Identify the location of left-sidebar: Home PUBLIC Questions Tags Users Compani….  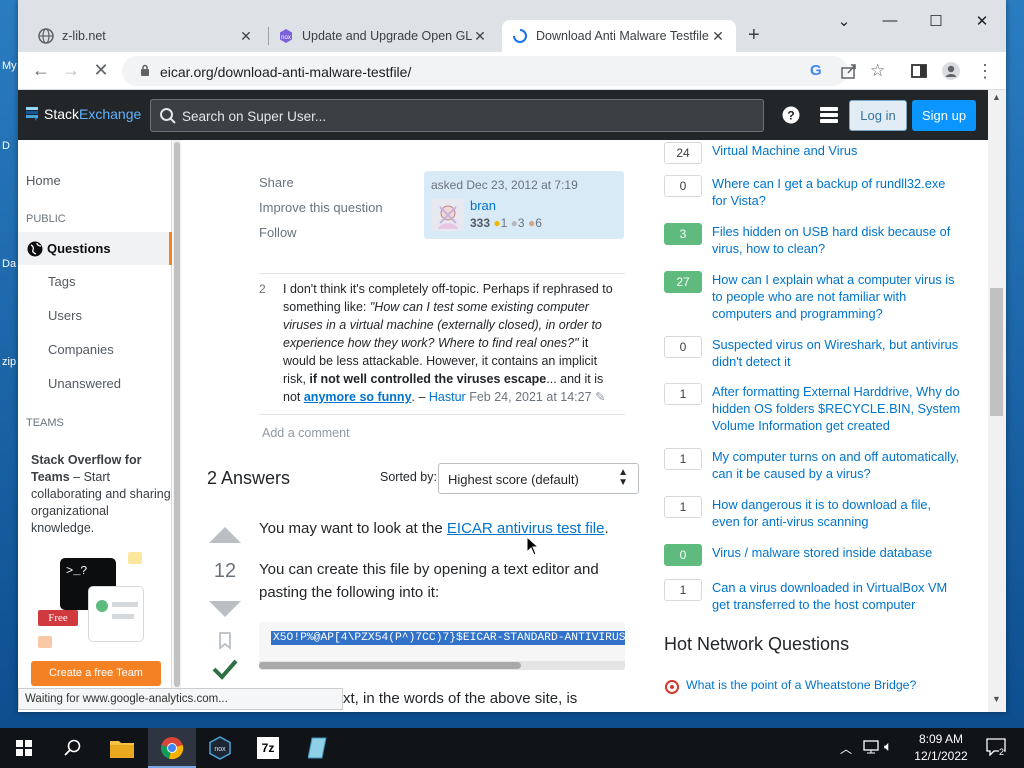
(95, 416).